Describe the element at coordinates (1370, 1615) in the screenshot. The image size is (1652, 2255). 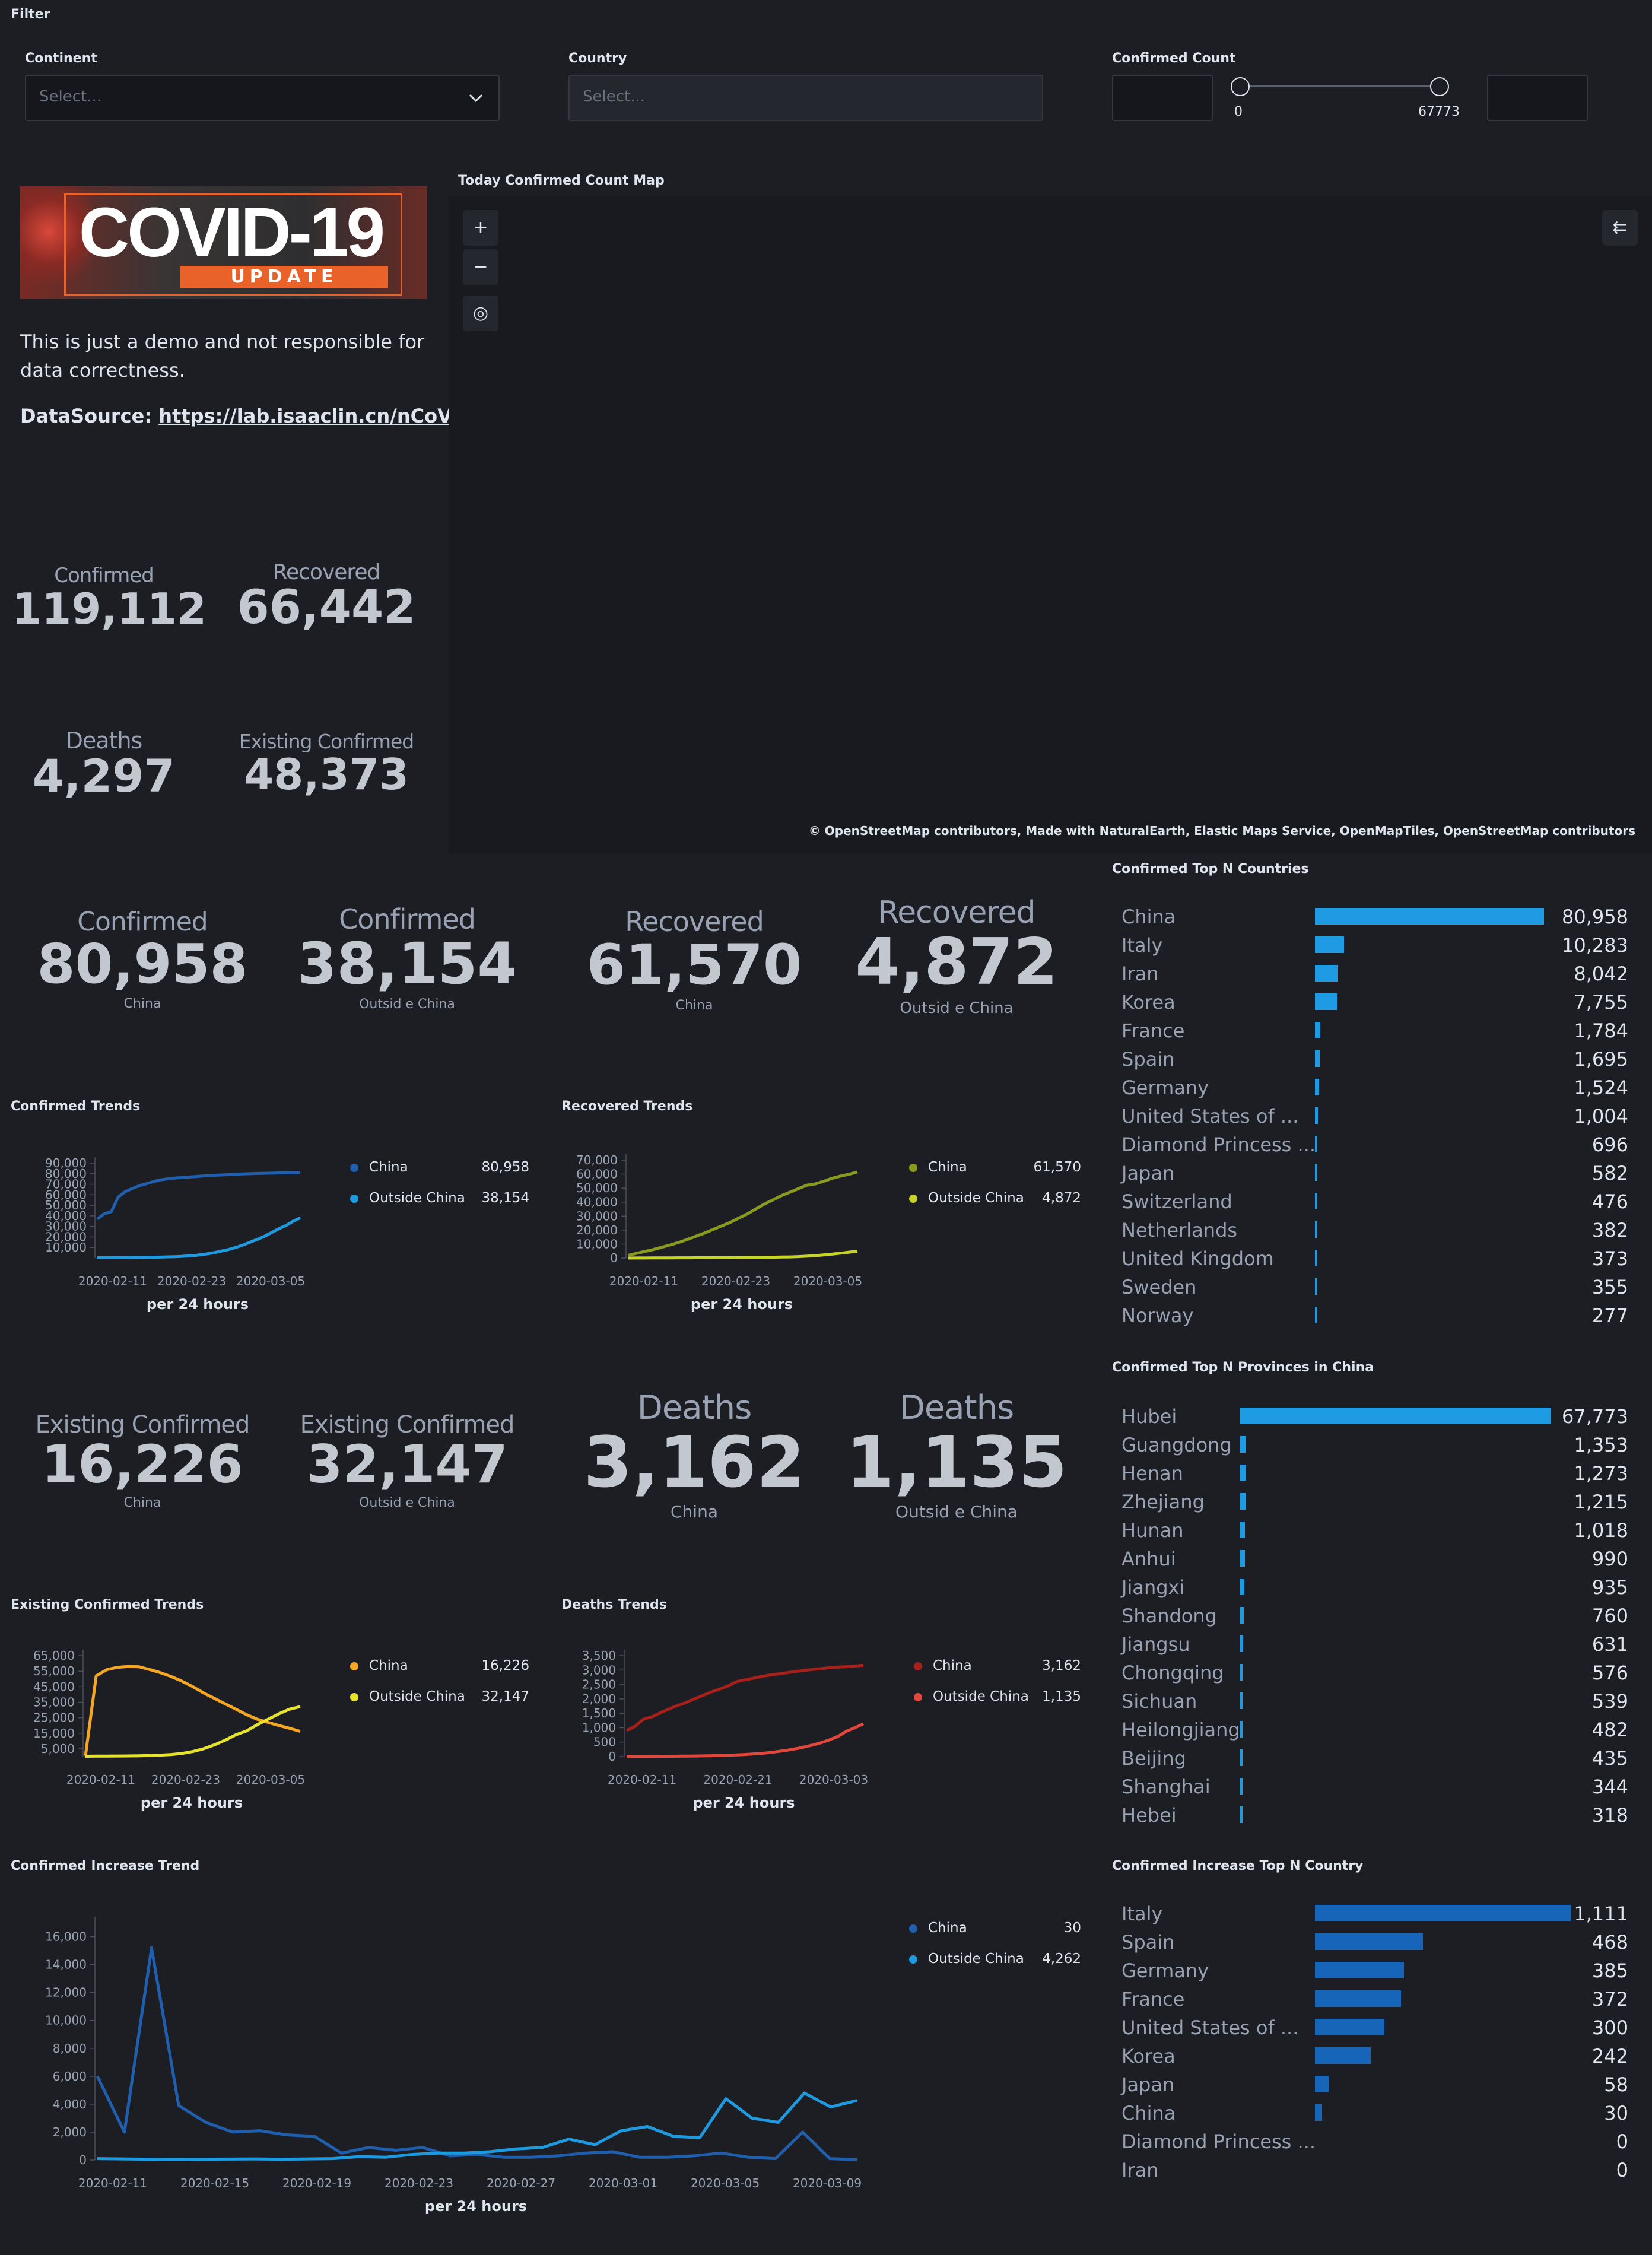
I see `bar-row: Shandong 760` at that location.